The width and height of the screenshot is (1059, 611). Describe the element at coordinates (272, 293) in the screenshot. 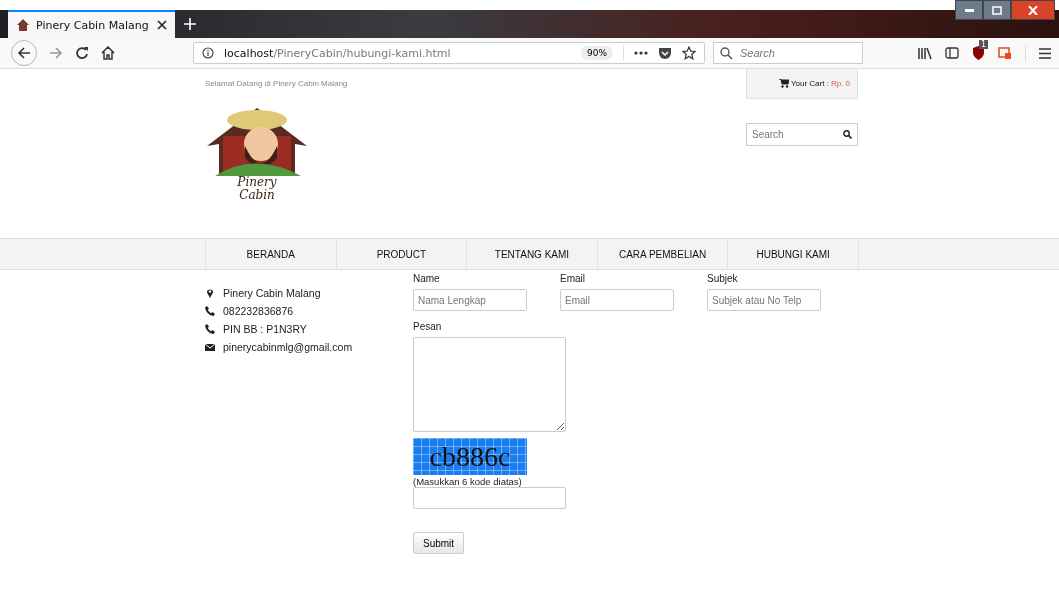

I see `contact-text: Pinery Cabin Malang` at that location.